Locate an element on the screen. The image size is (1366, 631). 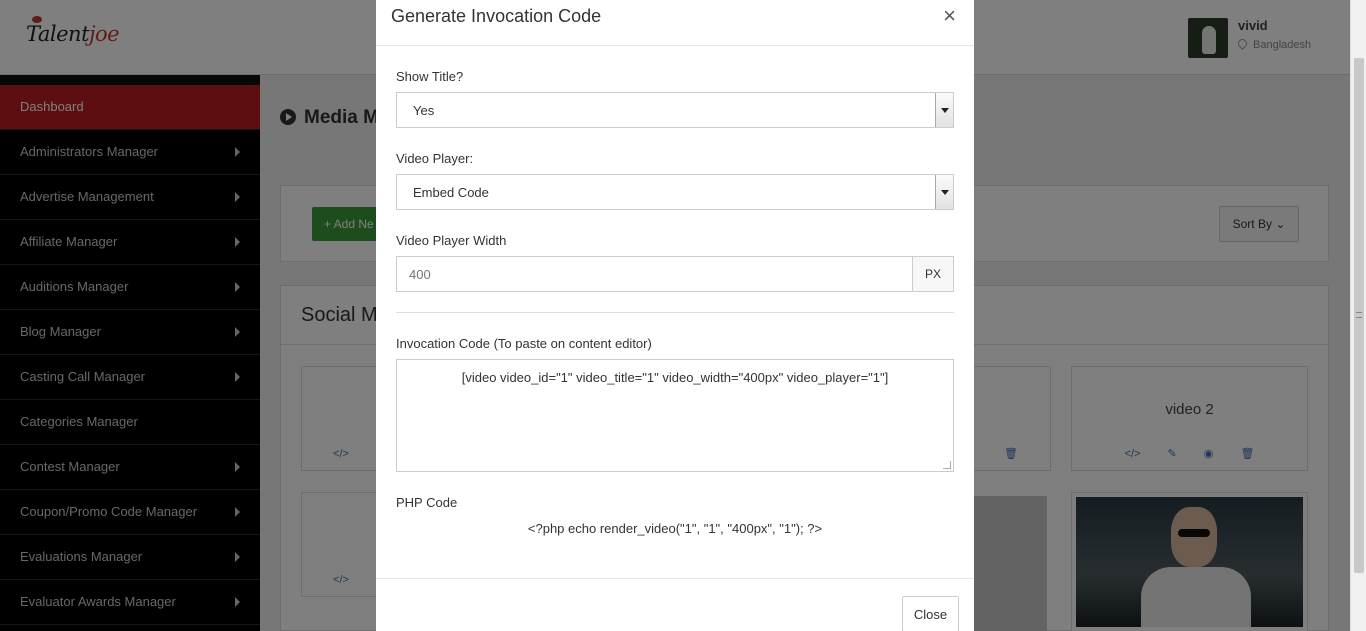
video-width-group: PX is located at coordinates (675, 274).